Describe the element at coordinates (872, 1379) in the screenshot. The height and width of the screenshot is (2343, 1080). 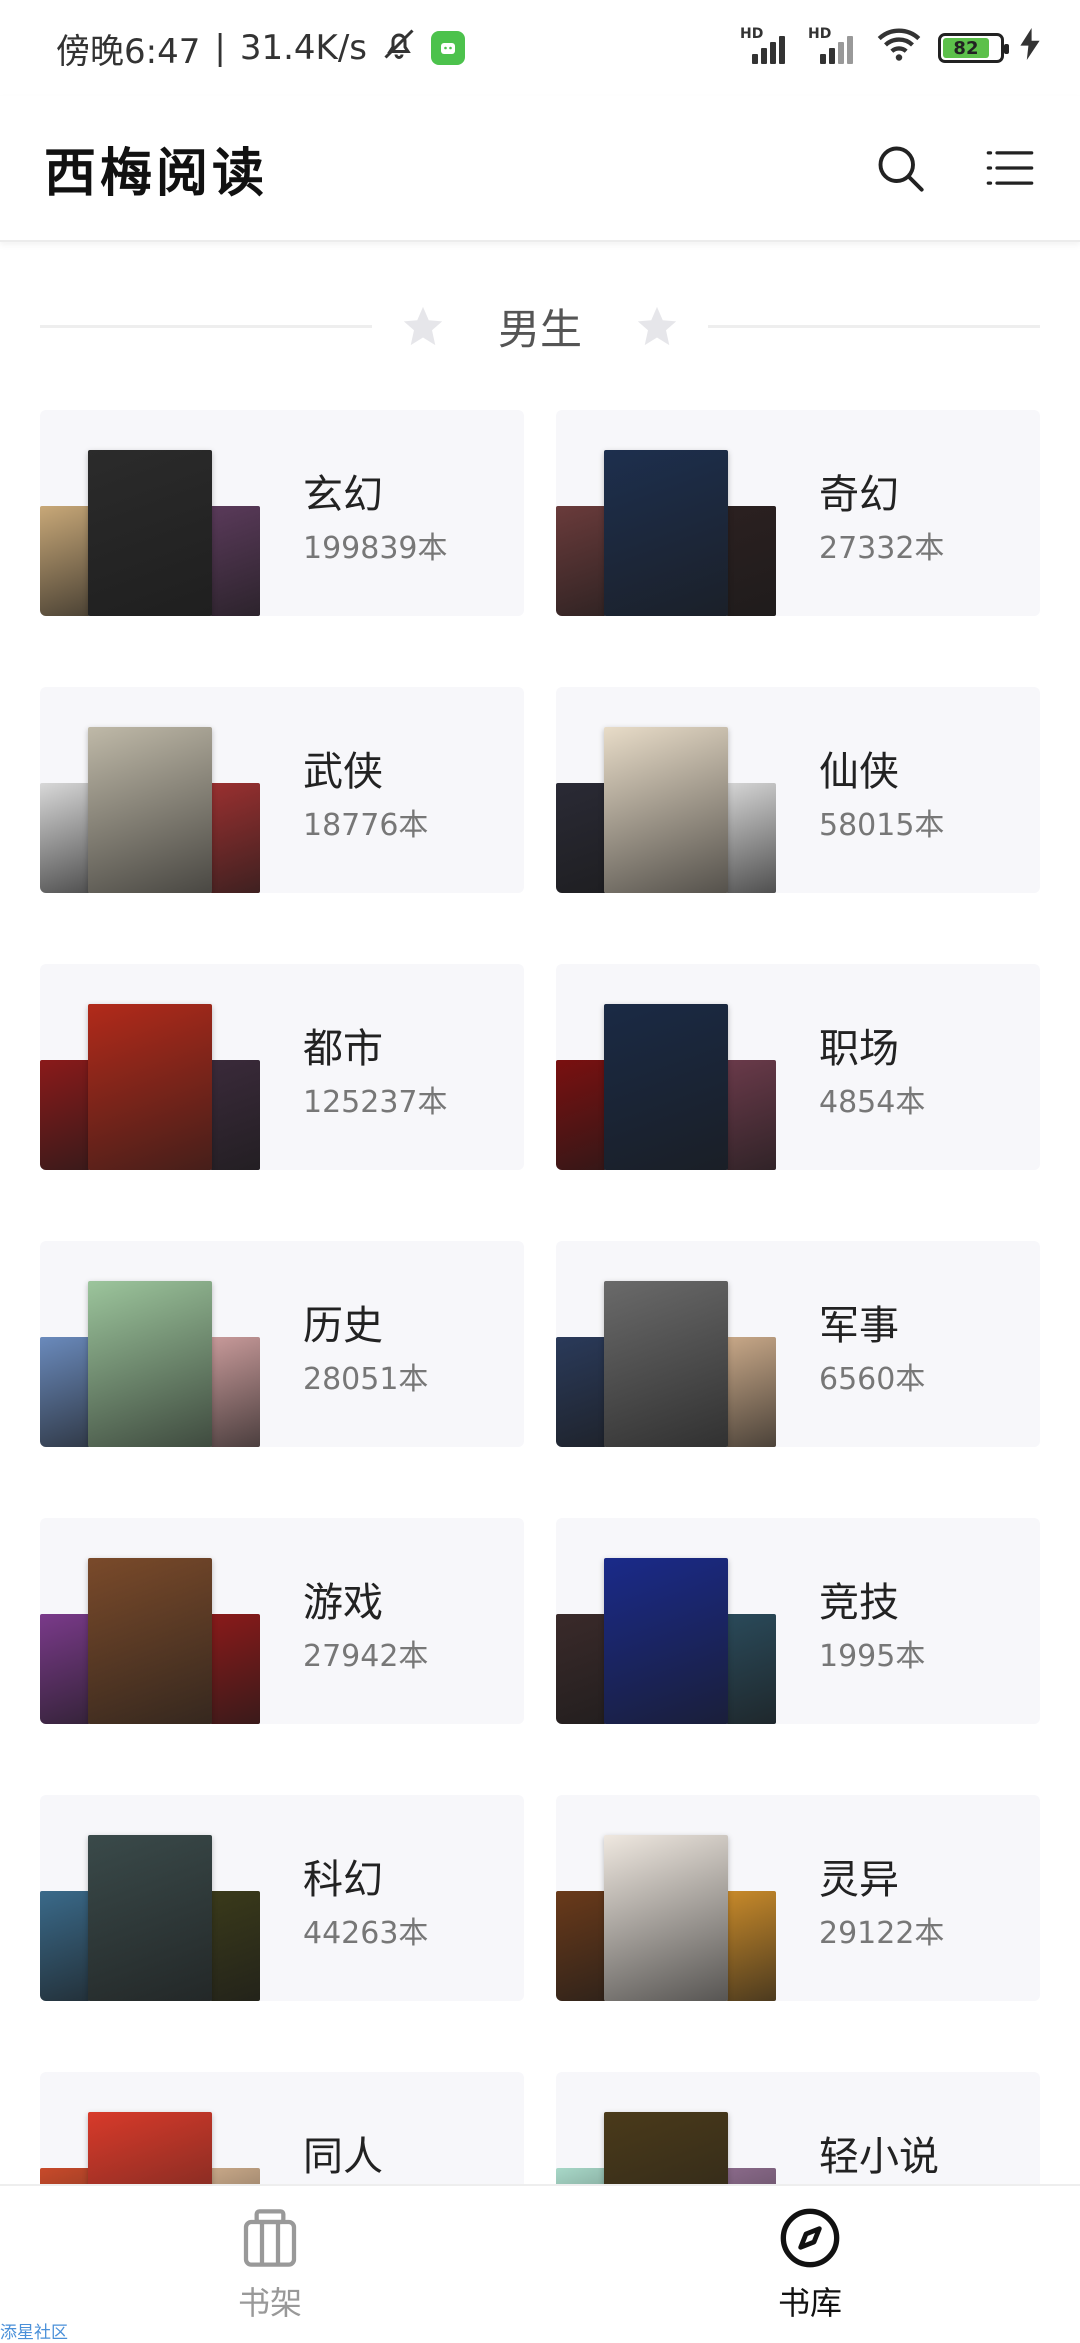
I see `category-count: 6560本` at that location.